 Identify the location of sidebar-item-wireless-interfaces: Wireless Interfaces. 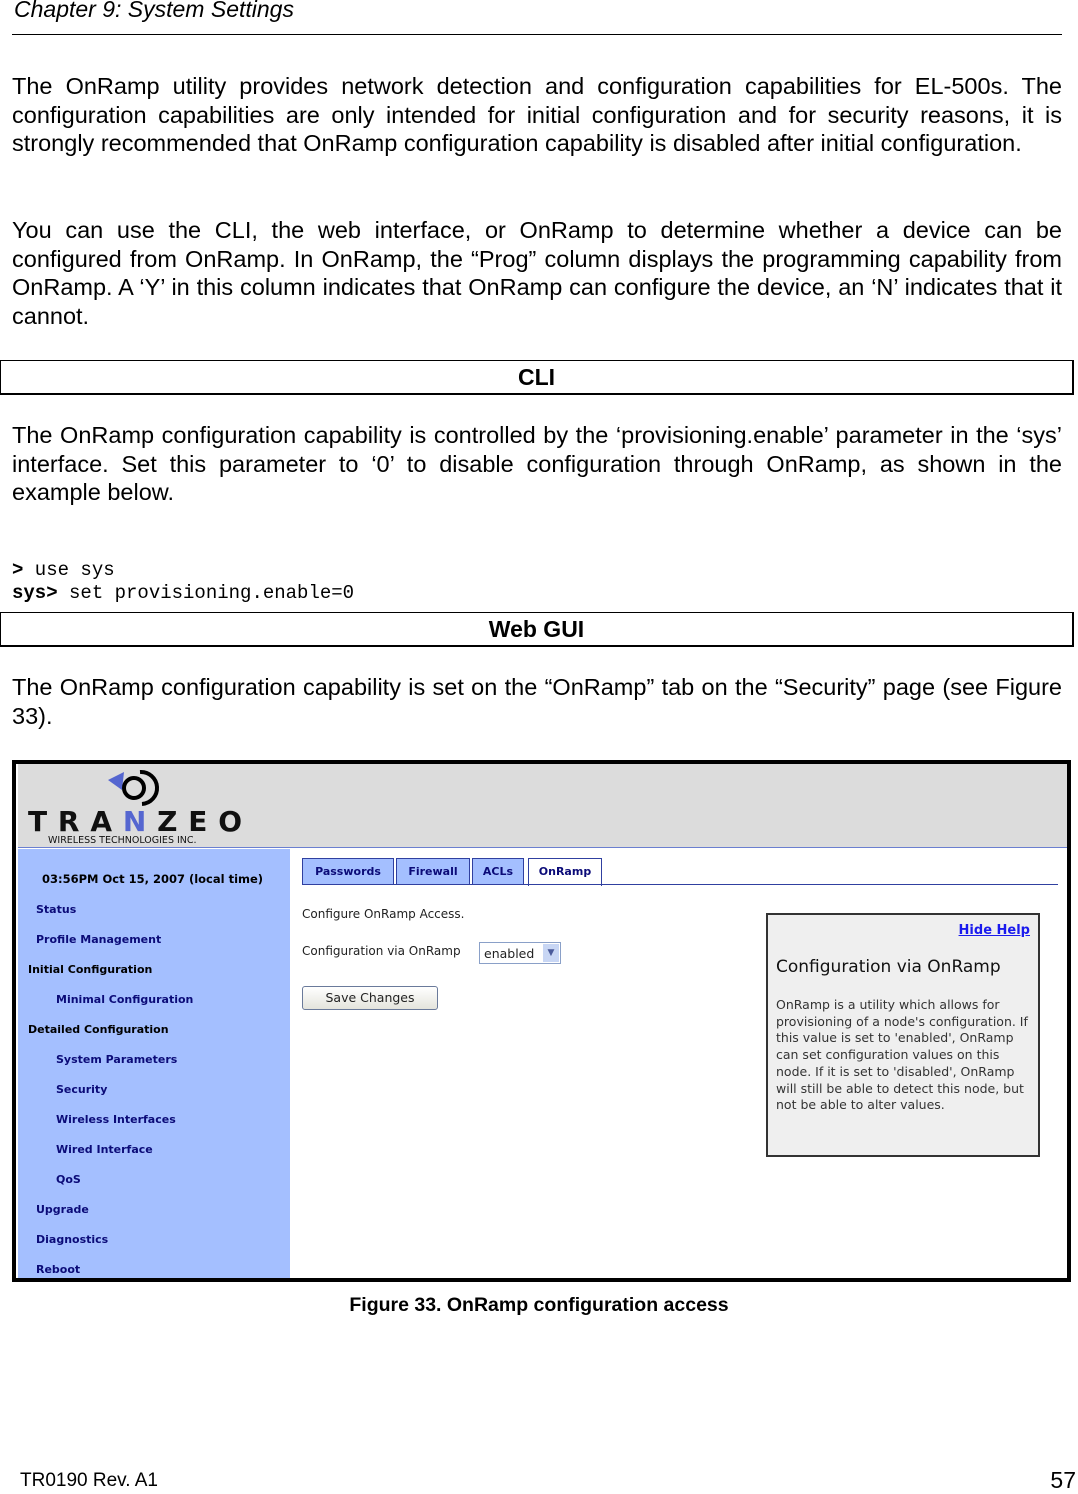
(116, 1119).